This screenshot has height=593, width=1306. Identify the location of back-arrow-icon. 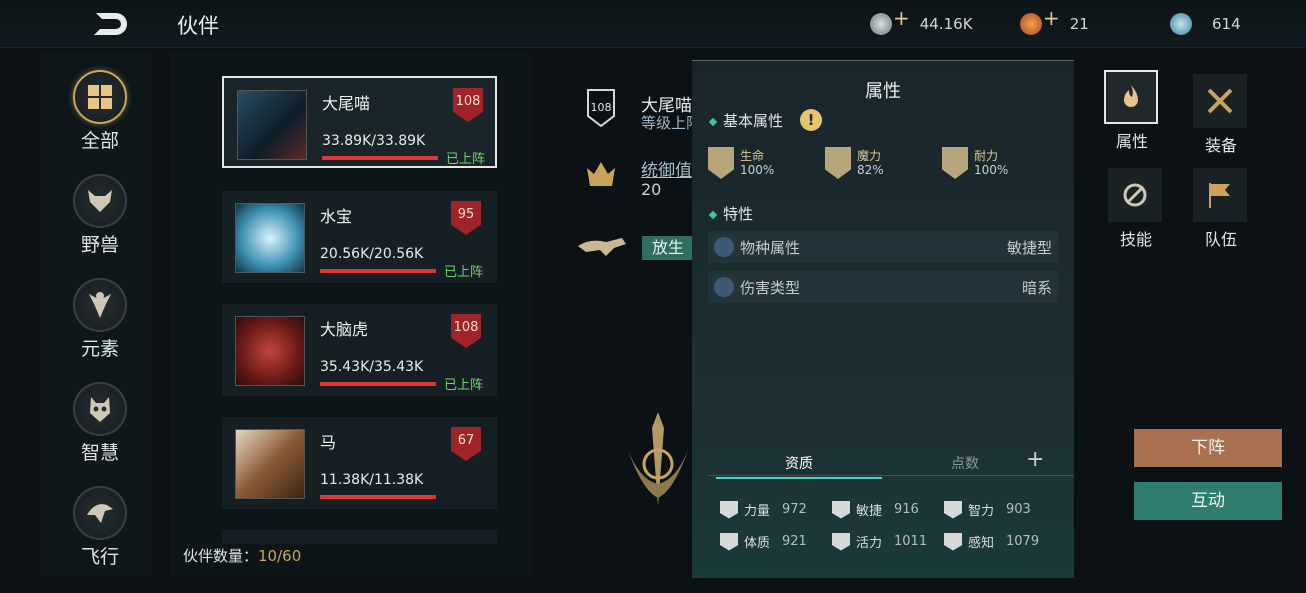
(110, 24).